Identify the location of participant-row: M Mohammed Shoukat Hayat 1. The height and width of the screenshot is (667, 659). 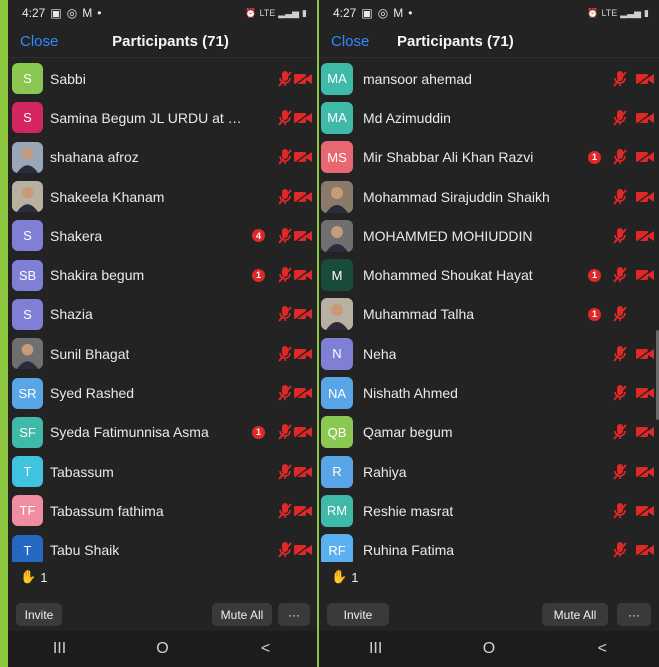
(489, 274).